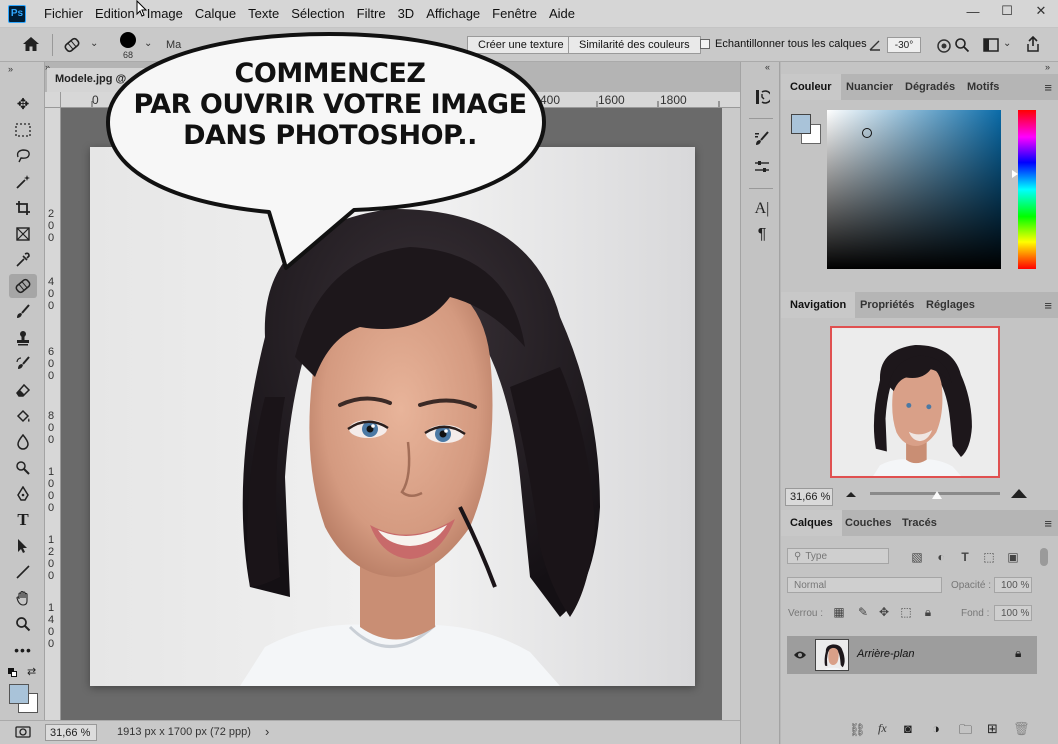  What do you see at coordinates (71, 732) in the screenshot?
I see `status-zoom-field: 31,66 %` at bounding box center [71, 732].